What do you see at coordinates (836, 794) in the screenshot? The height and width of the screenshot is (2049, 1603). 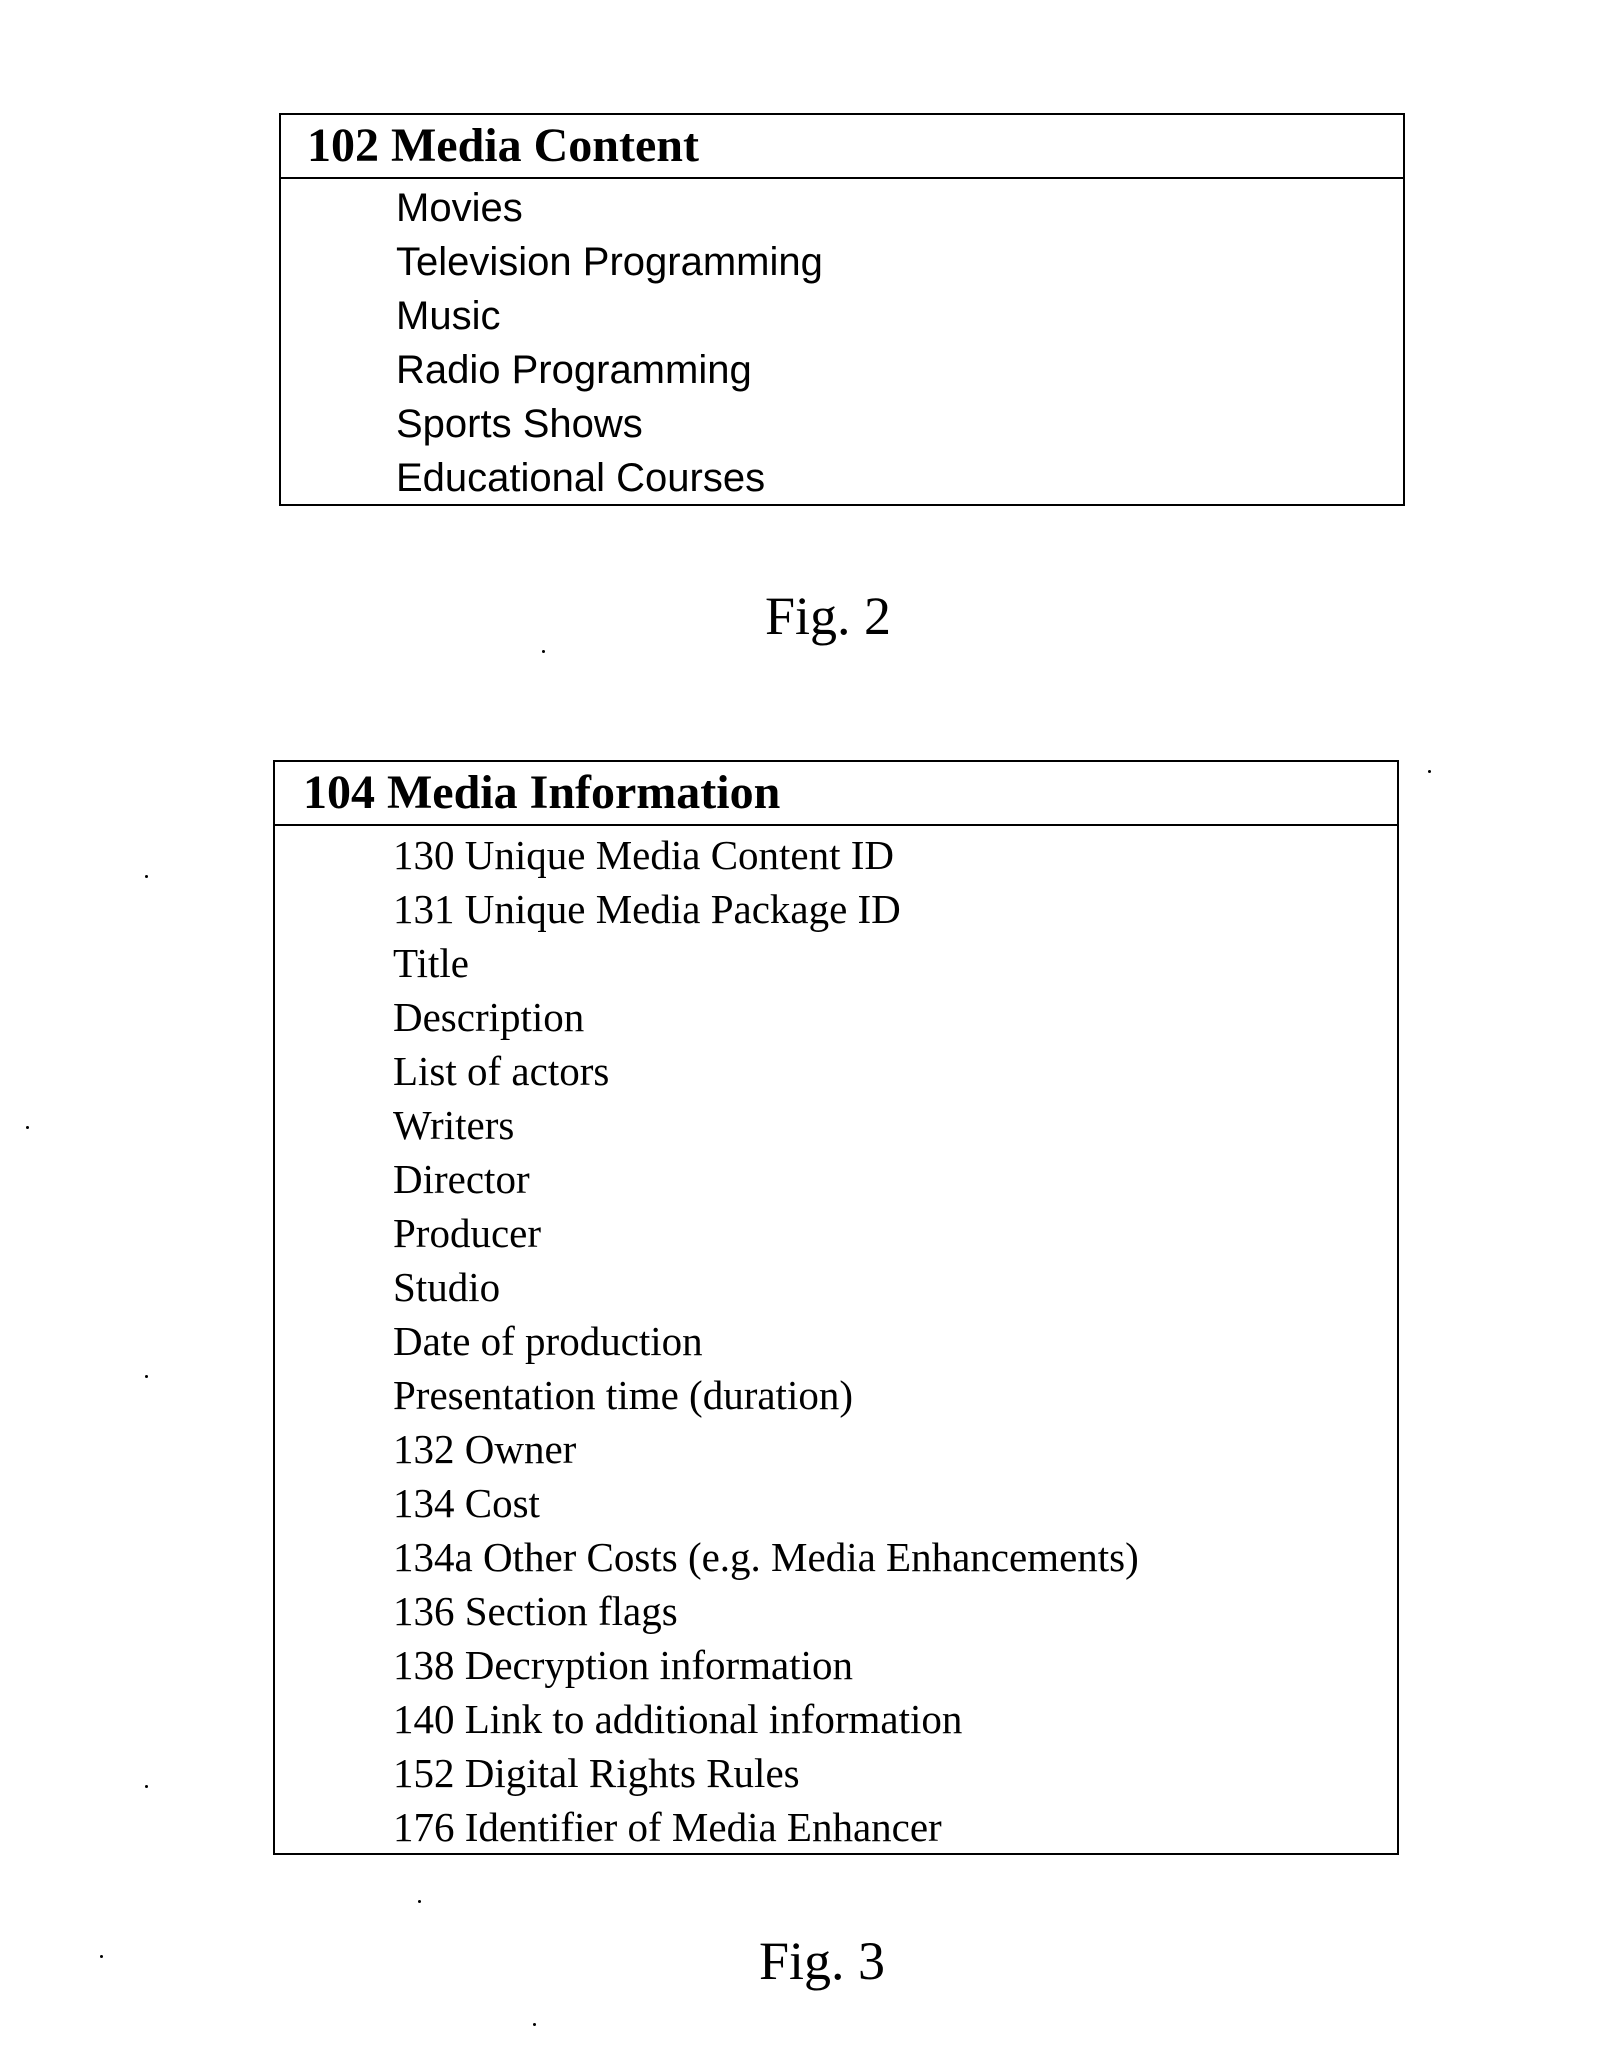 I see `media-information-header: 104 Media Information` at bounding box center [836, 794].